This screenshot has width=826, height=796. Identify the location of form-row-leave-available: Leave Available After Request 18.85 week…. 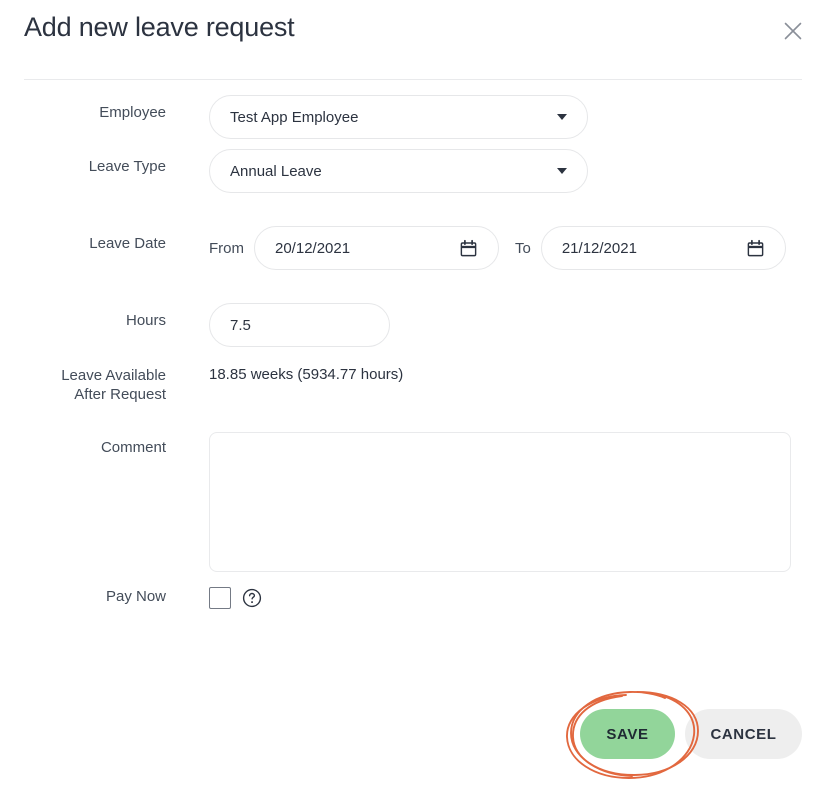
(413, 394).